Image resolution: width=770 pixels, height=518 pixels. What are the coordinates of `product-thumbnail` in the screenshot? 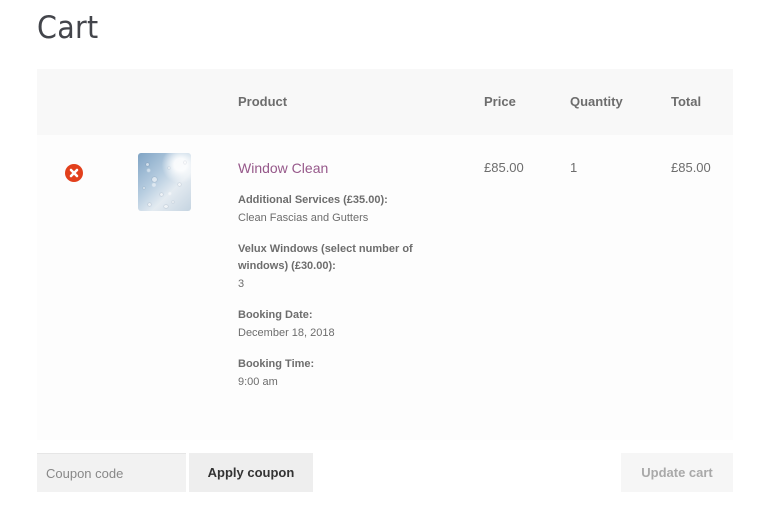 It's located at (164, 182).